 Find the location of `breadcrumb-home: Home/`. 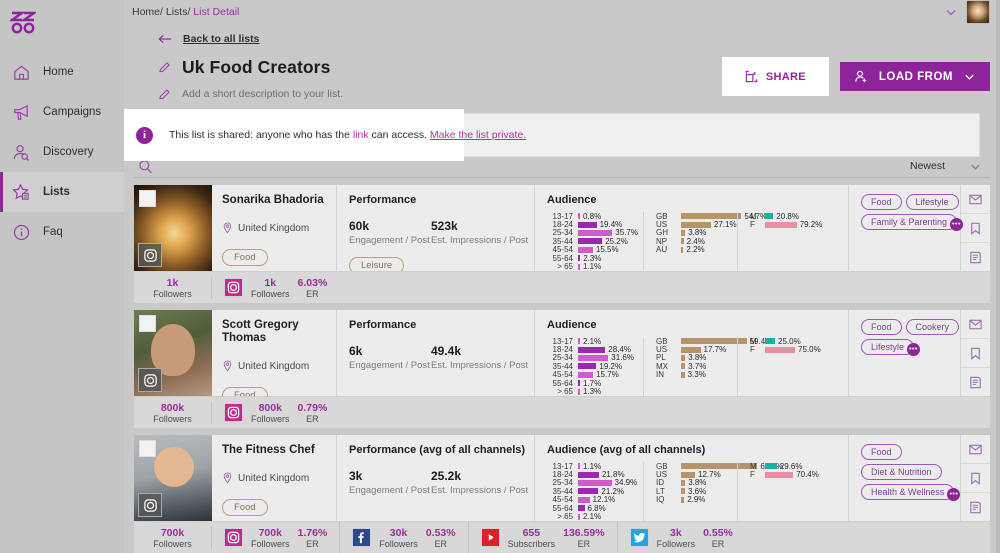

breadcrumb-home: Home/ is located at coordinates (147, 12).